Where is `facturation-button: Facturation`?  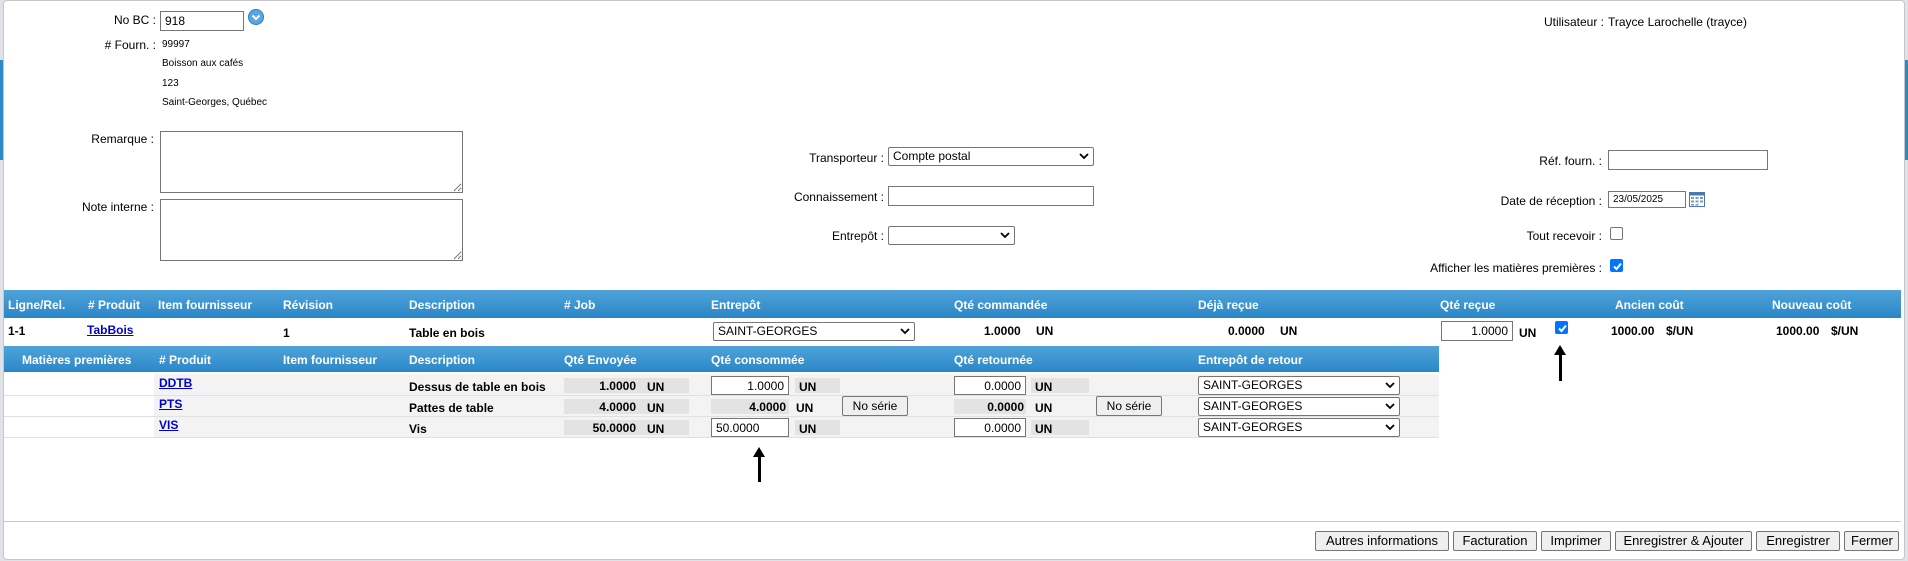 facturation-button: Facturation is located at coordinates (1495, 541).